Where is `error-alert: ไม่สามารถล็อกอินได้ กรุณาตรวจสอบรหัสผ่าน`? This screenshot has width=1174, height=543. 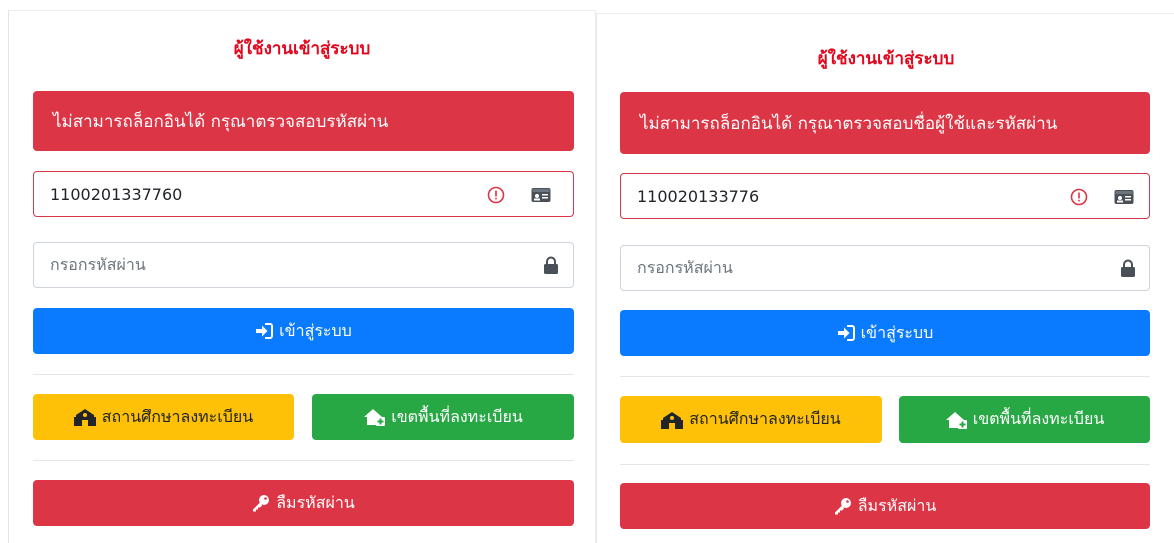 error-alert: ไม่สามารถล็อกอินได้ กรุณาตรวจสอบรหัสผ่าน is located at coordinates (303, 121).